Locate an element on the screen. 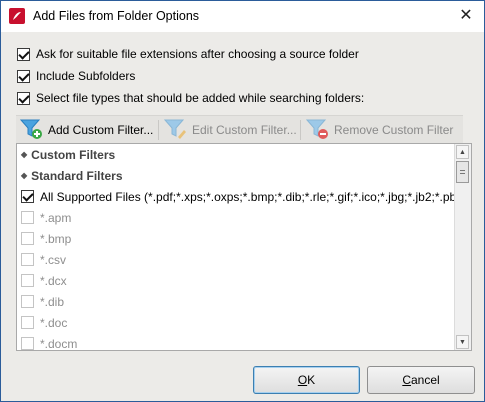 The image size is (485, 402). group-label: Standard Filters is located at coordinates (77, 175).